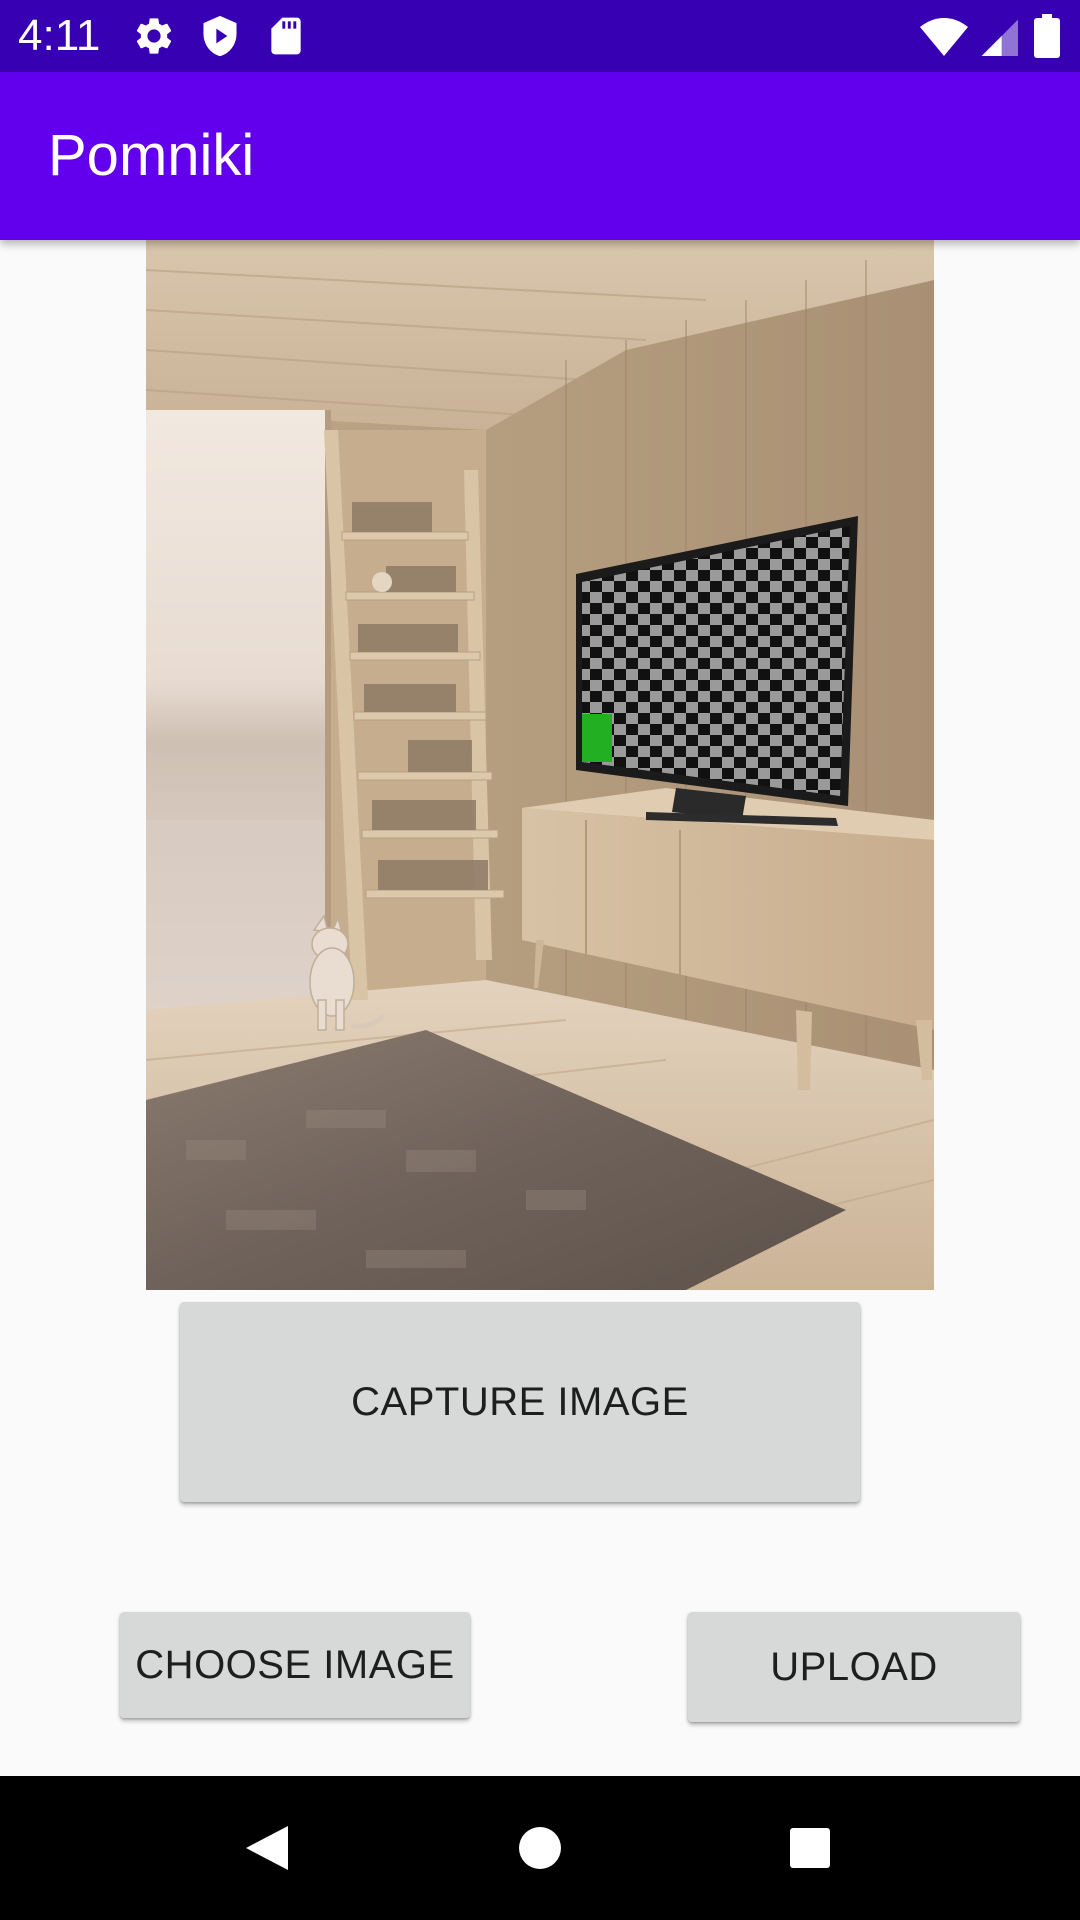 Image resolution: width=1080 pixels, height=1920 pixels. I want to click on shield-play-icon, so click(220, 36).